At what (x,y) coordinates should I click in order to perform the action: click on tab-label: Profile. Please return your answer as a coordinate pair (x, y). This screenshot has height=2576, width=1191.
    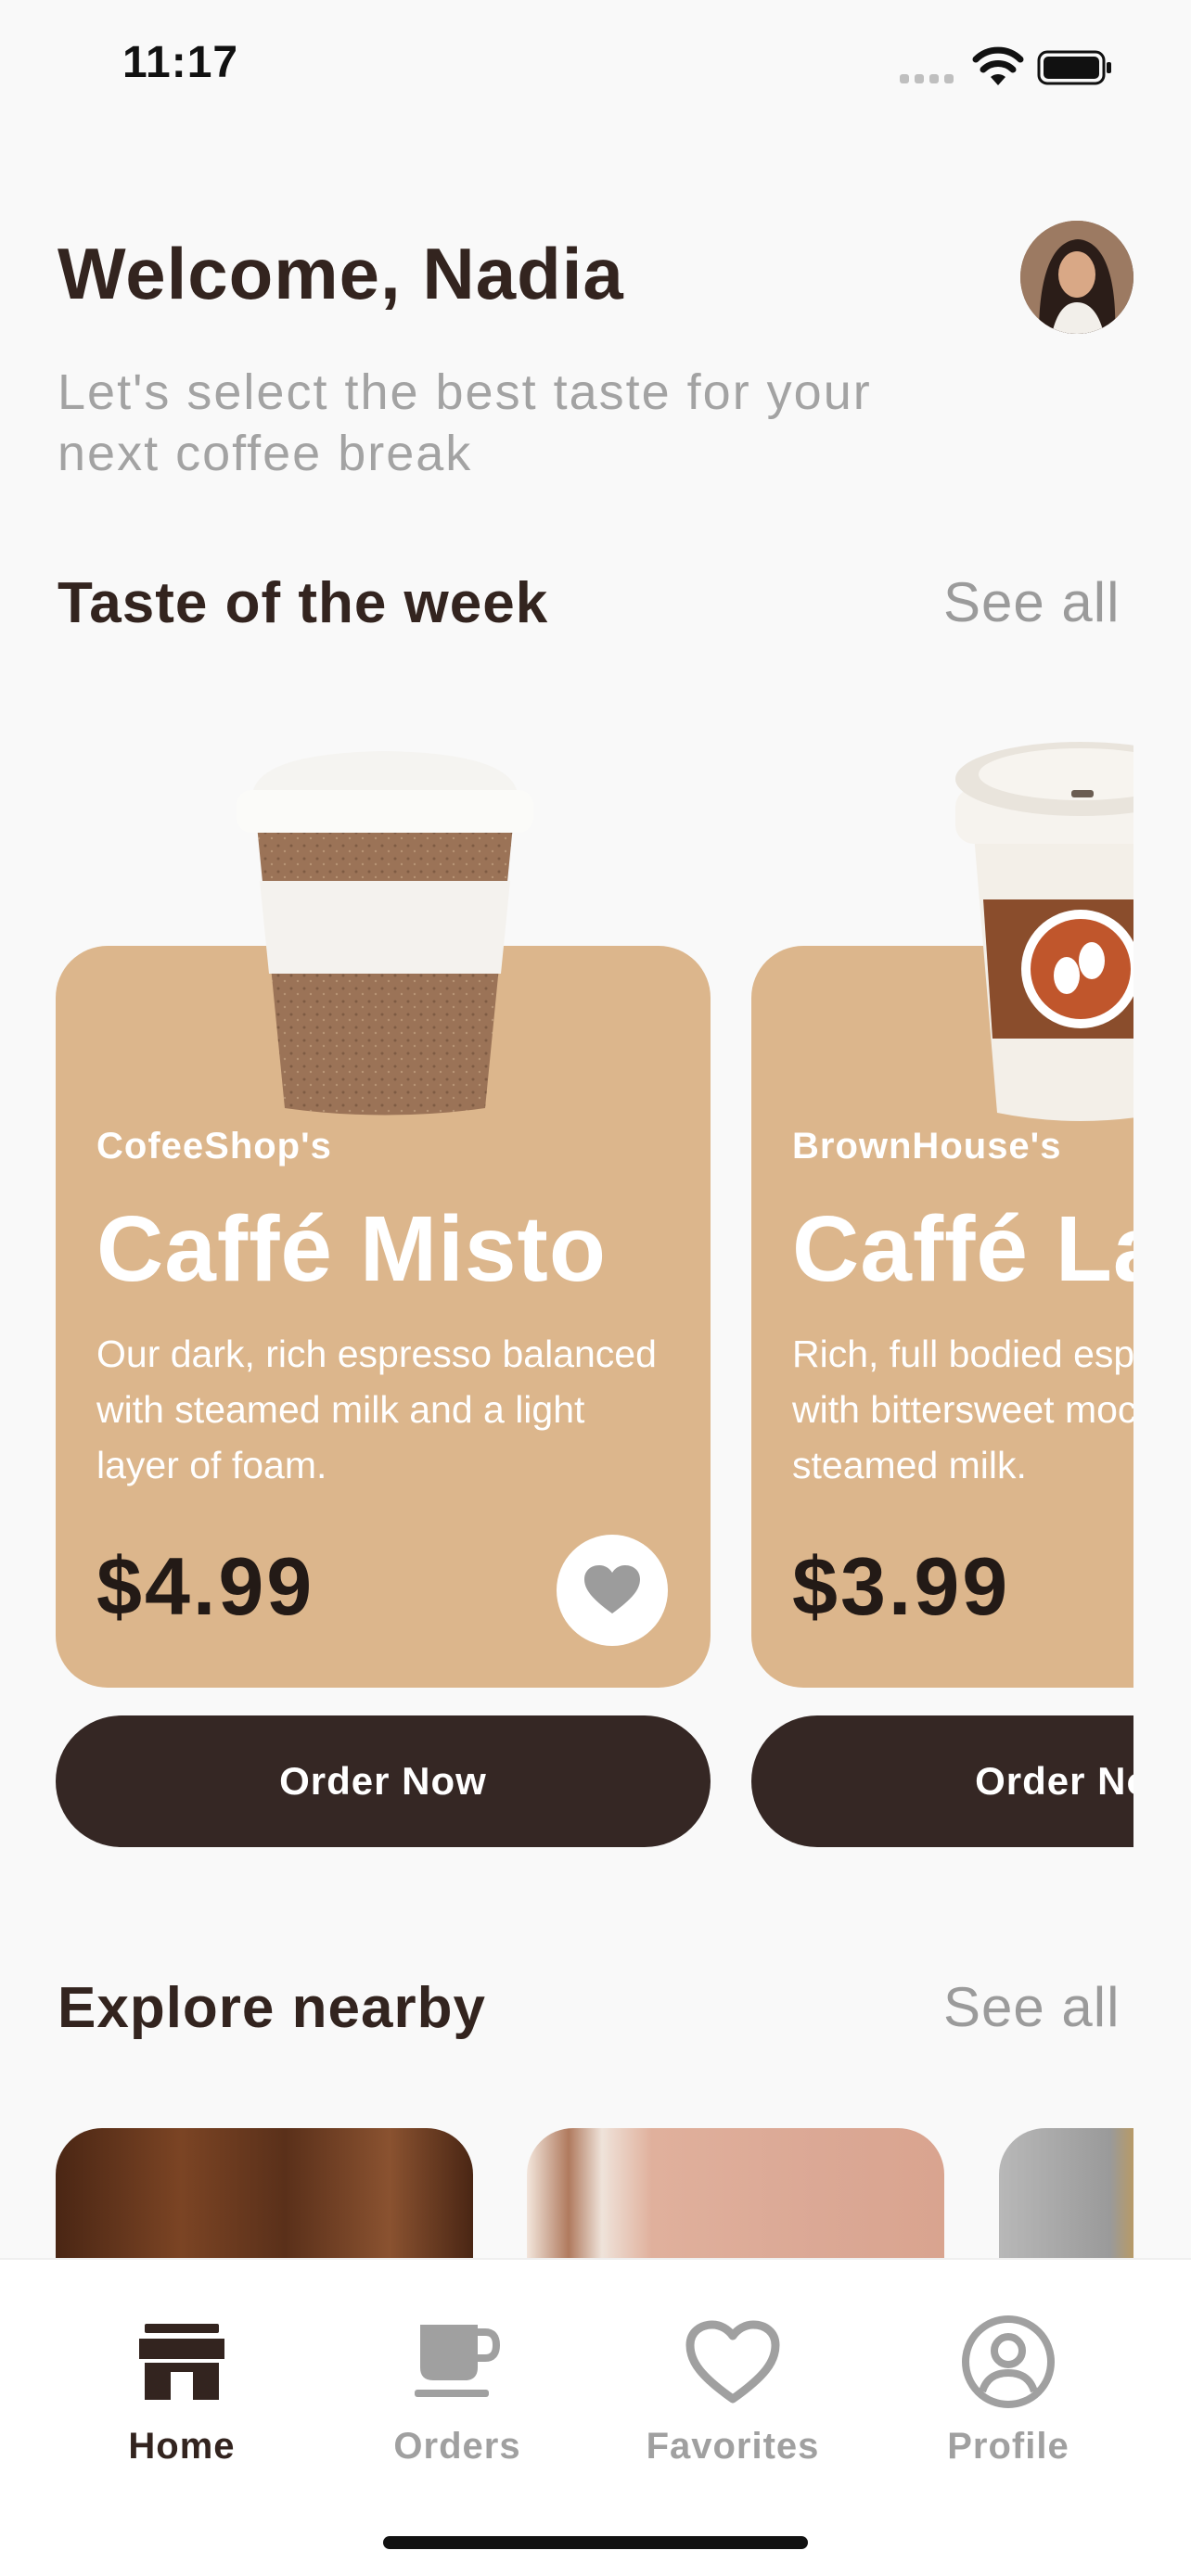
    Looking at the image, I should click on (1008, 2446).